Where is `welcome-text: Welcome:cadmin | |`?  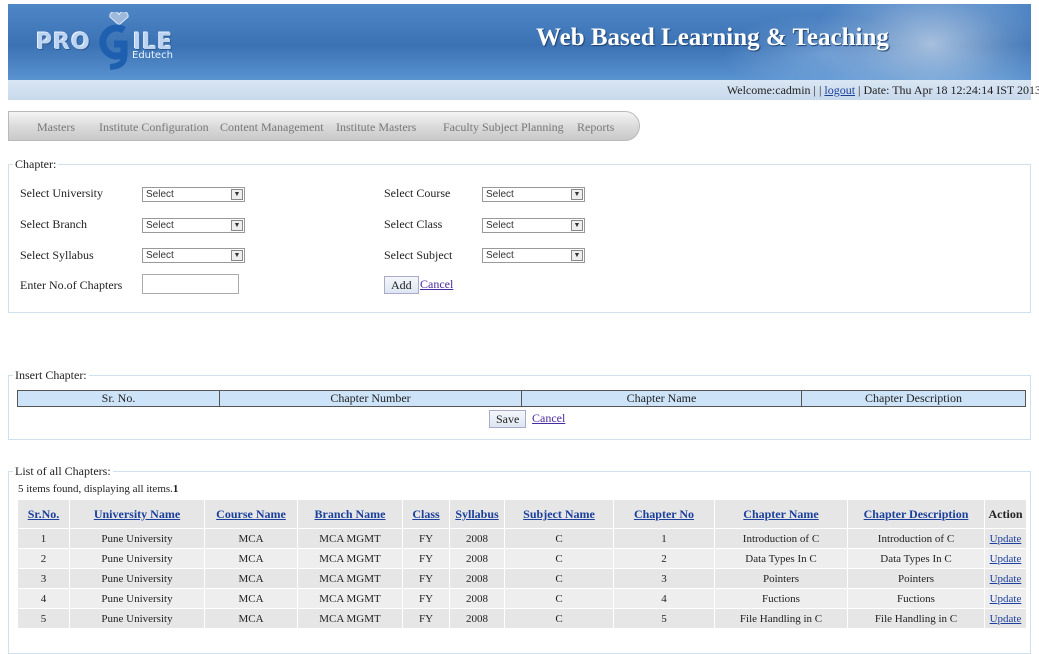 welcome-text: Welcome:cadmin | | is located at coordinates (774, 90).